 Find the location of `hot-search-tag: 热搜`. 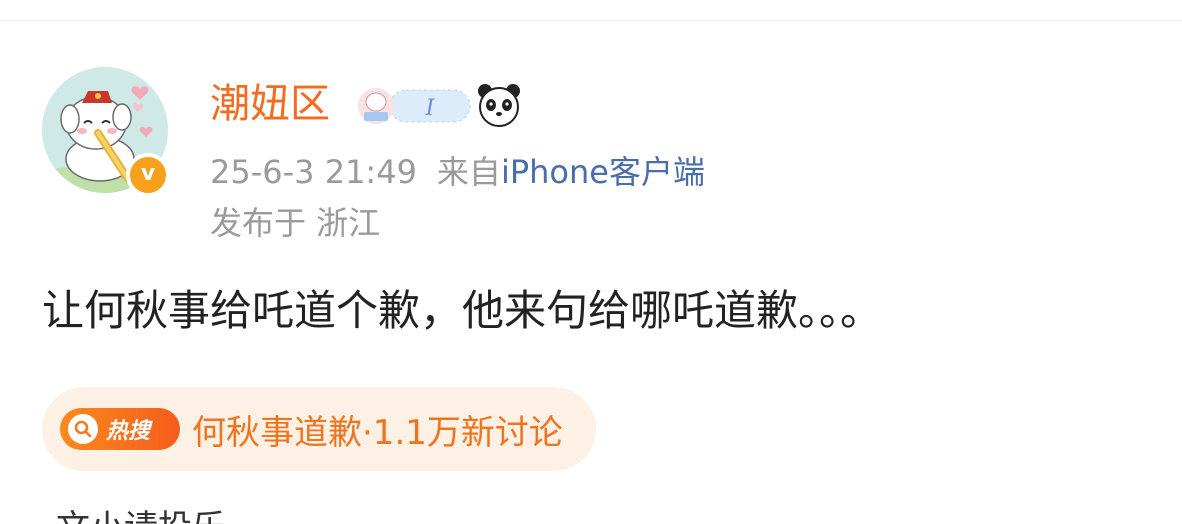

hot-search-tag: 热搜 is located at coordinates (120, 429).